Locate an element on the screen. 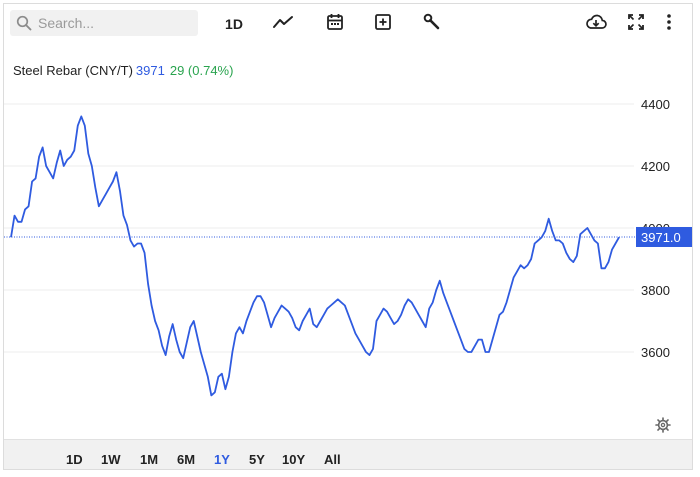 The width and height of the screenshot is (700, 477). range-button-1w: 1W is located at coordinates (111, 459).